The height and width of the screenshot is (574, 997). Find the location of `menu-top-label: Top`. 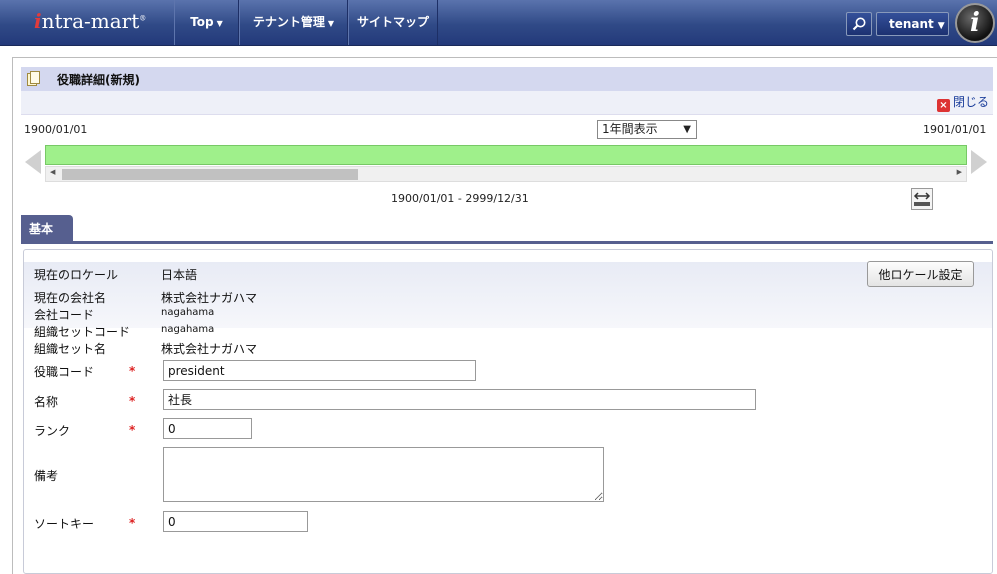

menu-top-label: Top is located at coordinates (202, 22).